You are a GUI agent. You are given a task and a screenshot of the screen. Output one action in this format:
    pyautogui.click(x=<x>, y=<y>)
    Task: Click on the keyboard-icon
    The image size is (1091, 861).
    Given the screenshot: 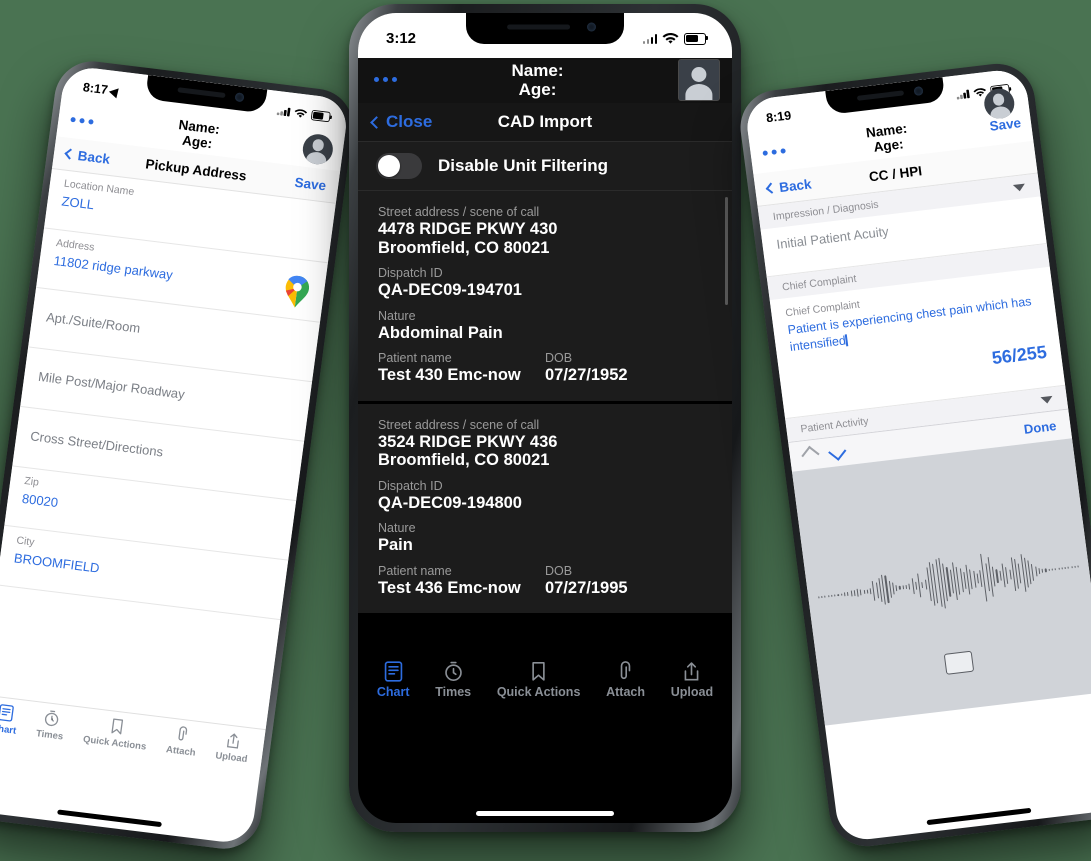 What is the action you would take?
    pyautogui.click(x=959, y=662)
    